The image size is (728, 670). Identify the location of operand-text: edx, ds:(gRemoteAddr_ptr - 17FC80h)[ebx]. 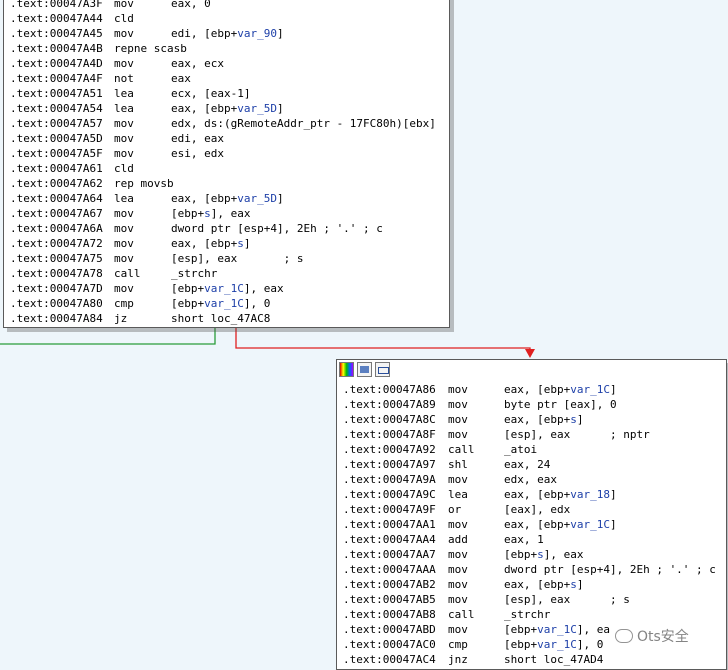
(303, 123).